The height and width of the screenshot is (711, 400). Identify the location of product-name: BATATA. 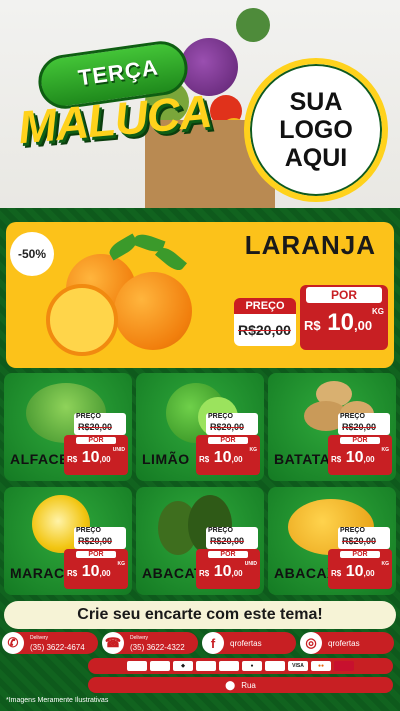
(302, 459).